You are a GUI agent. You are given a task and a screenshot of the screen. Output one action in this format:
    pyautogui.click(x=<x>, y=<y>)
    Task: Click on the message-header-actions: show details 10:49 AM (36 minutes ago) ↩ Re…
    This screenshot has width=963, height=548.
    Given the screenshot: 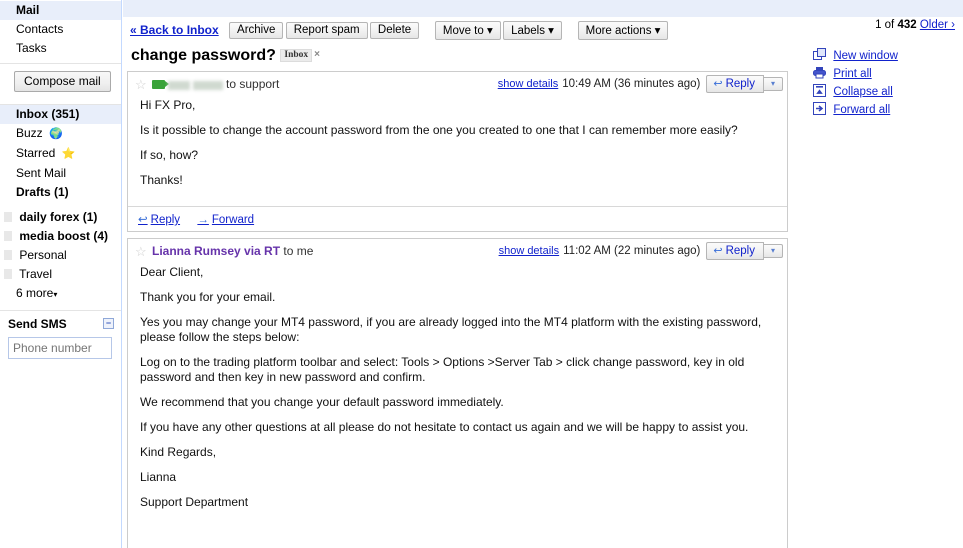 What is the action you would take?
    pyautogui.click(x=640, y=84)
    